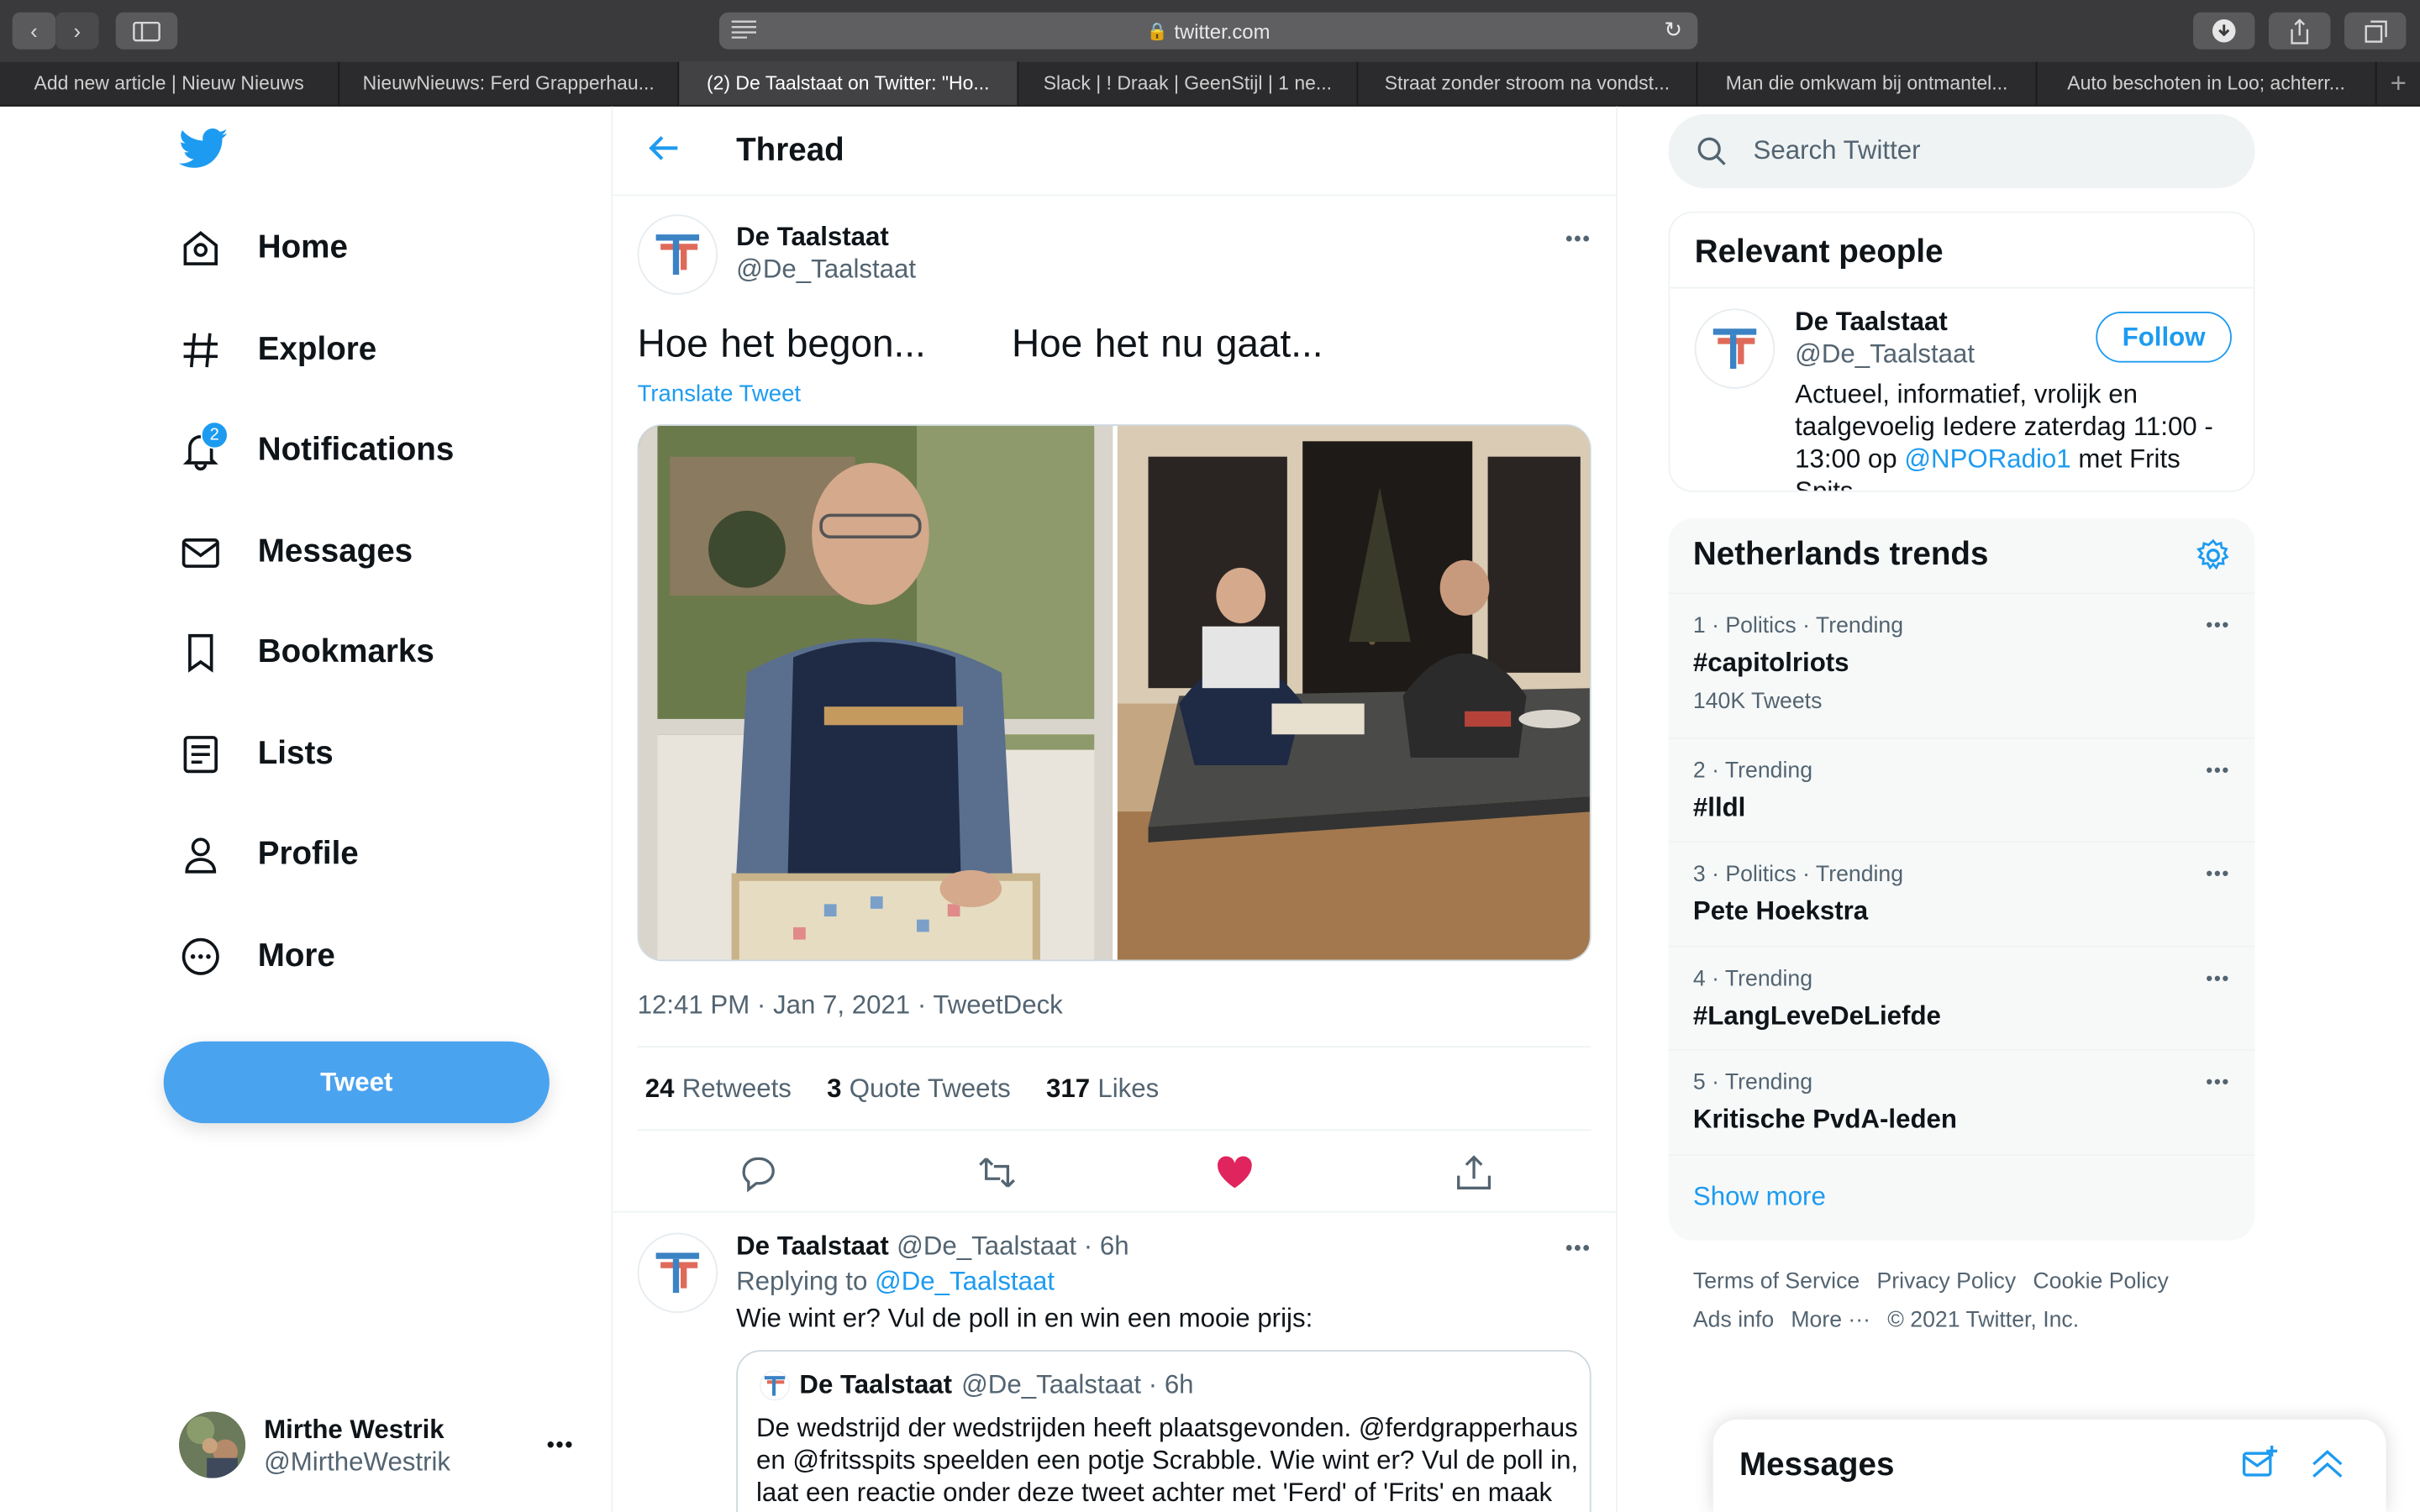 This screenshot has width=2420, height=1512. What do you see at coordinates (1013, 1247) in the screenshot?
I see `reply-handle-time: @De_Taalstaat · 6h` at bounding box center [1013, 1247].